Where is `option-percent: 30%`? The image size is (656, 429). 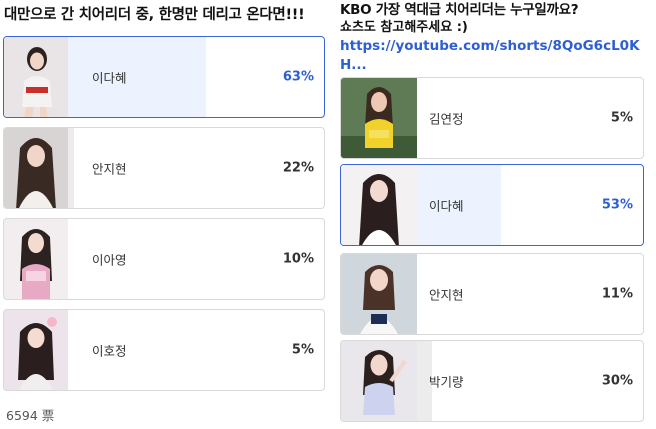 option-percent: 30% is located at coordinates (617, 381).